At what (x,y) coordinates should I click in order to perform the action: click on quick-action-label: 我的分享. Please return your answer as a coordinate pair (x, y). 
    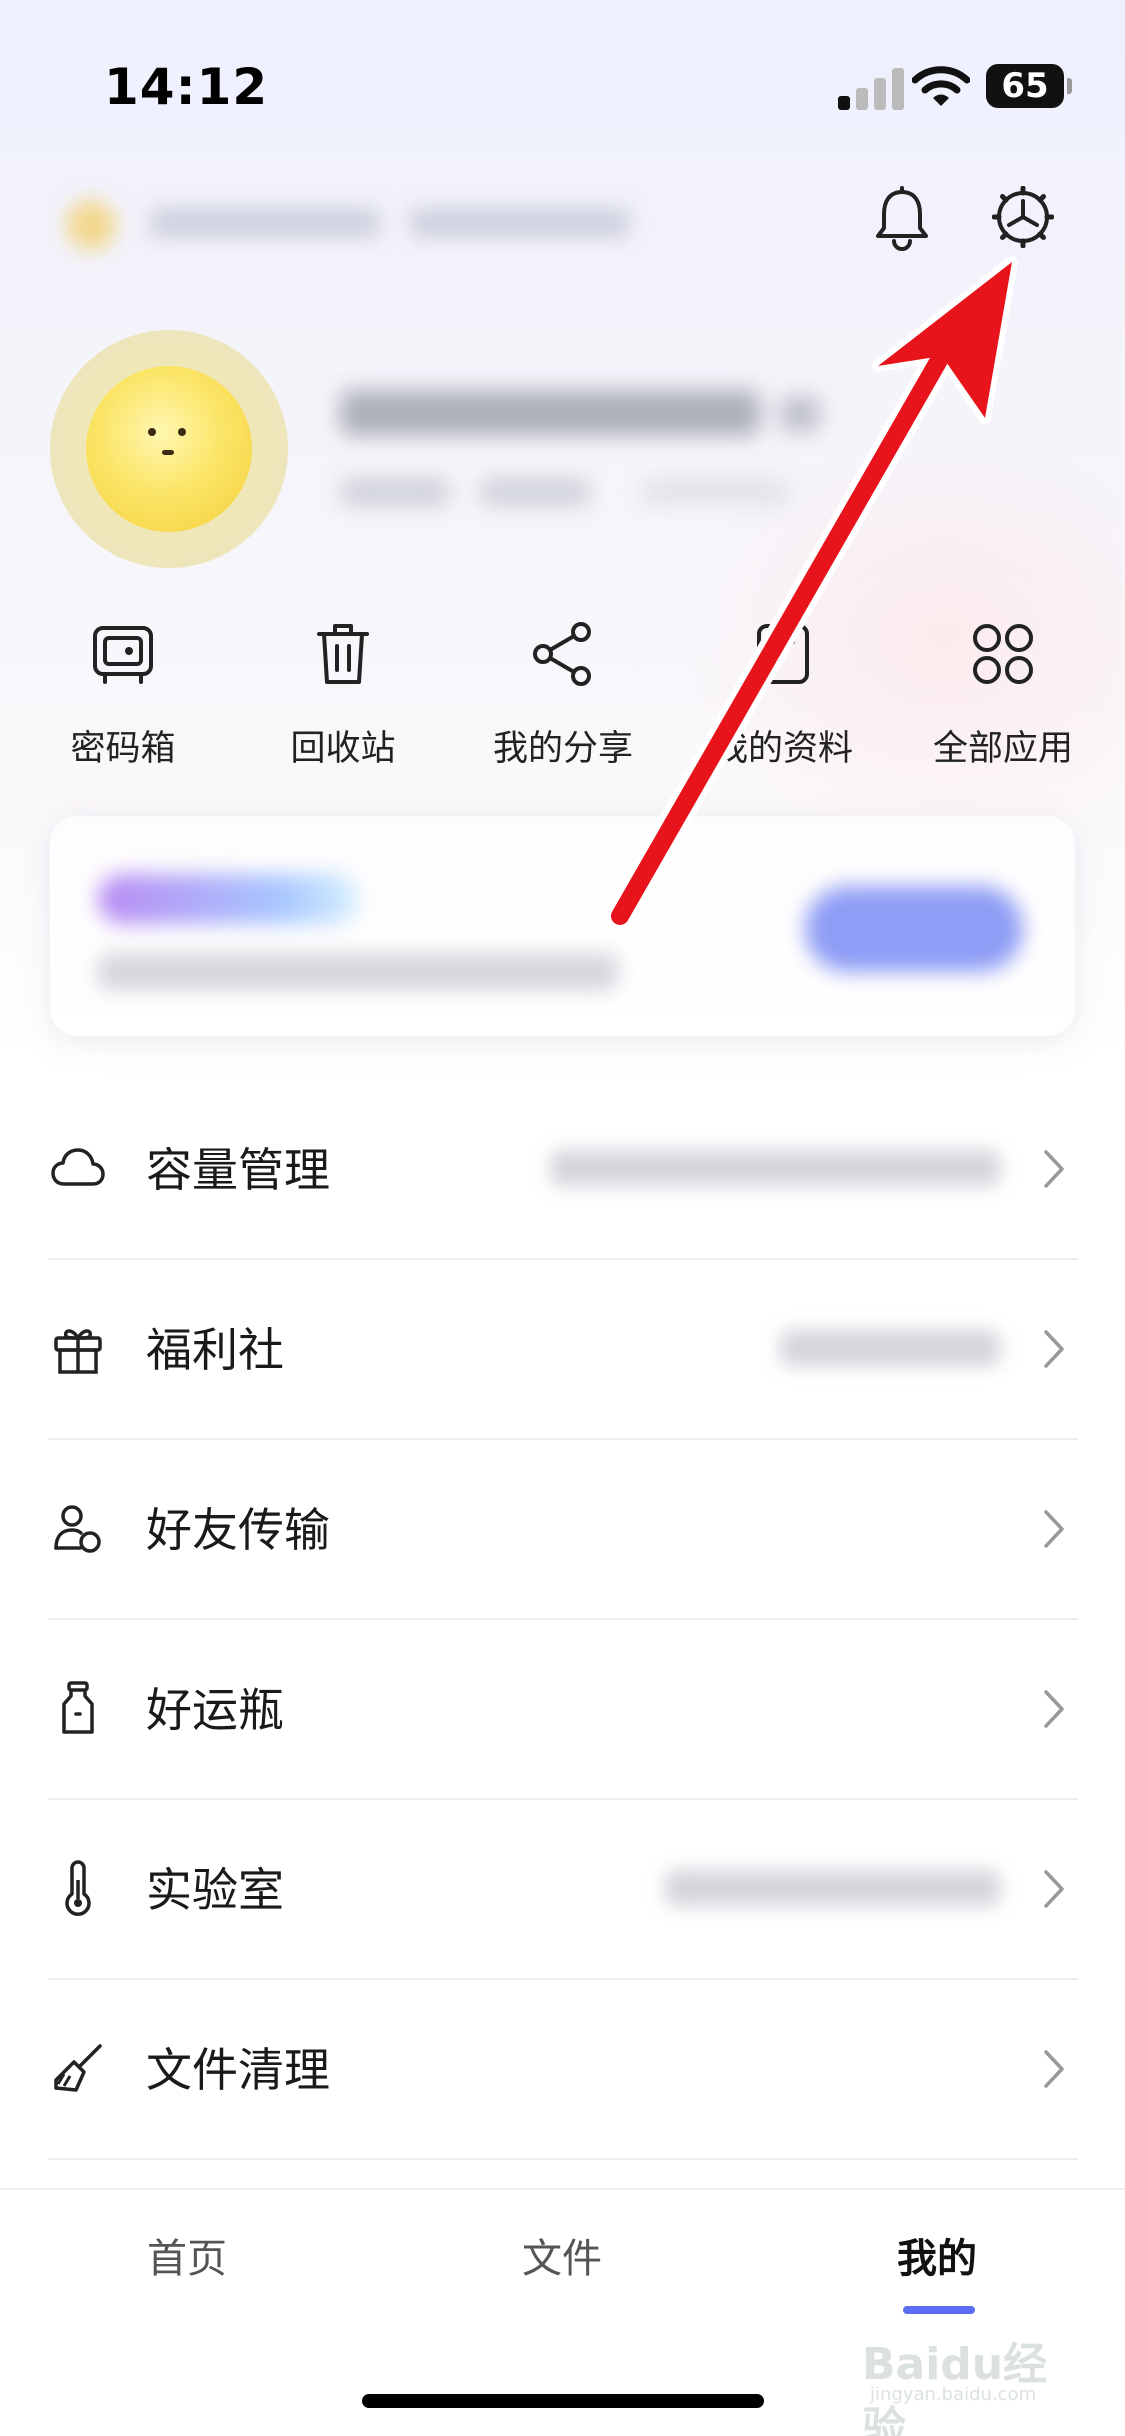
    Looking at the image, I should click on (562, 749).